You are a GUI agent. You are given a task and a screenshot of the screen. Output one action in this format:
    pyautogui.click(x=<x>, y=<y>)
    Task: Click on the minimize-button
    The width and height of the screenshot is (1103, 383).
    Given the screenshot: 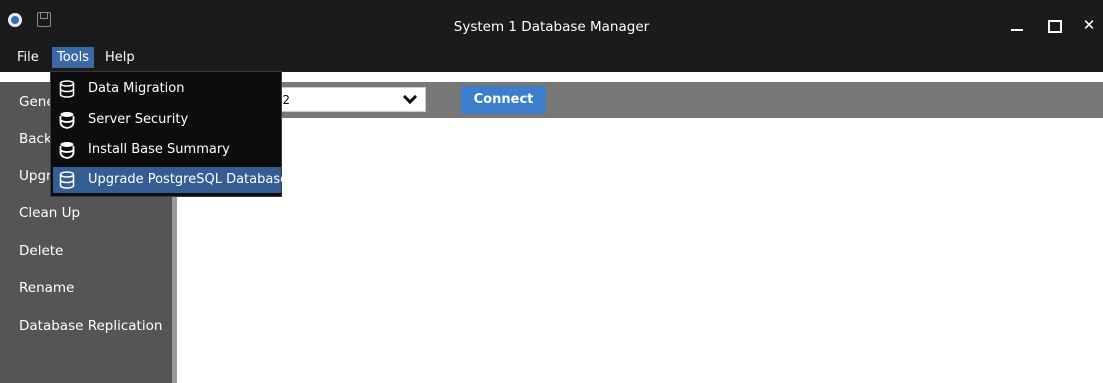 What is the action you would take?
    pyautogui.click(x=1017, y=25)
    